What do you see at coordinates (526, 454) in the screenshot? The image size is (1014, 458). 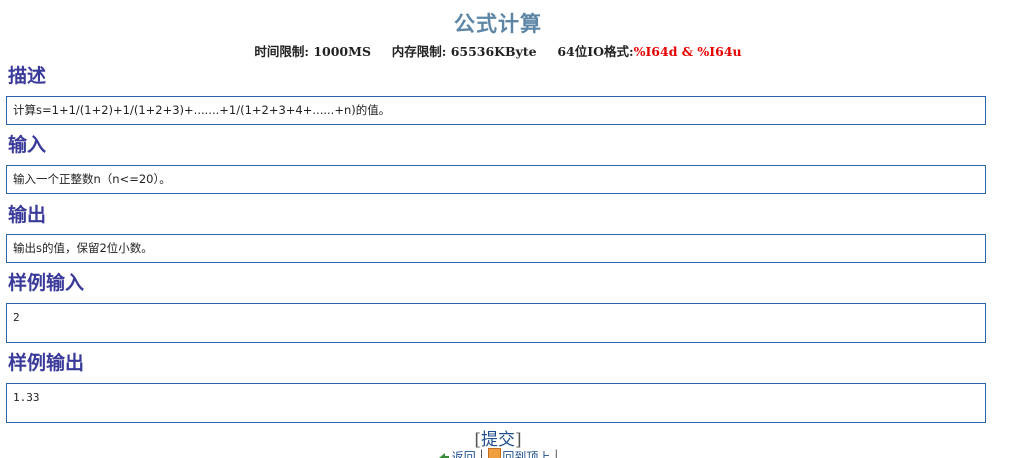 I see `back-to-top-link: 回到顶上` at bounding box center [526, 454].